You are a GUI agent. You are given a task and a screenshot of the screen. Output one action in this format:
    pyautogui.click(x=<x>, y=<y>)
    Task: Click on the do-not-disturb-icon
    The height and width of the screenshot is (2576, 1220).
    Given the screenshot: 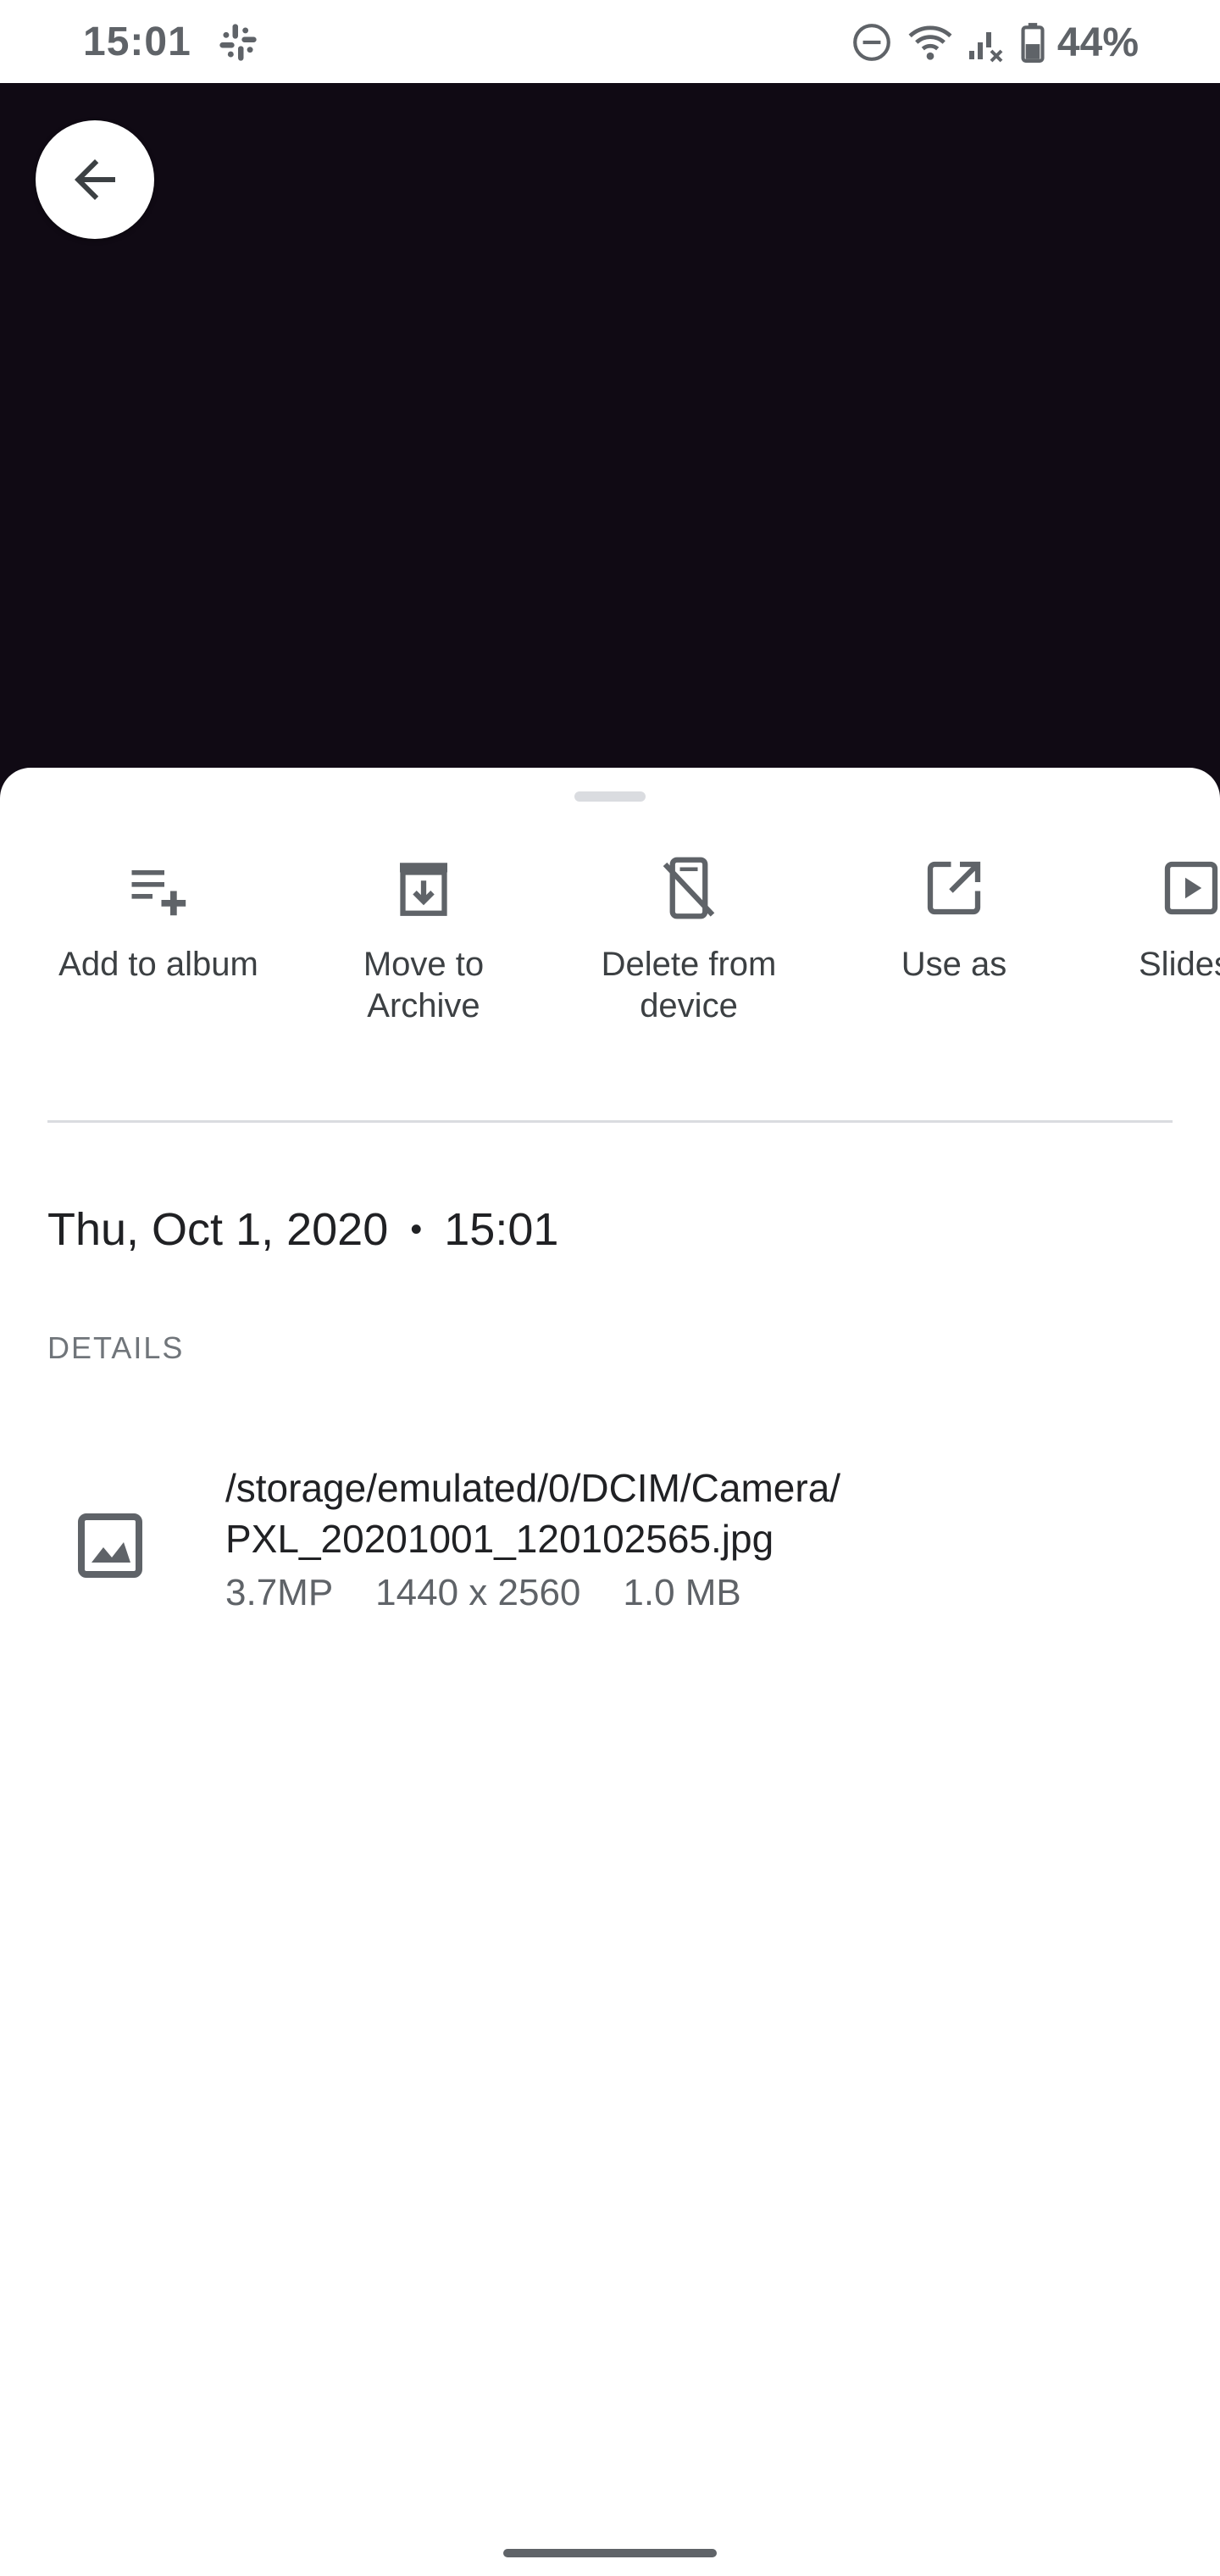 What is the action you would take?
    pyautogui.click(x=871, y=42)
    